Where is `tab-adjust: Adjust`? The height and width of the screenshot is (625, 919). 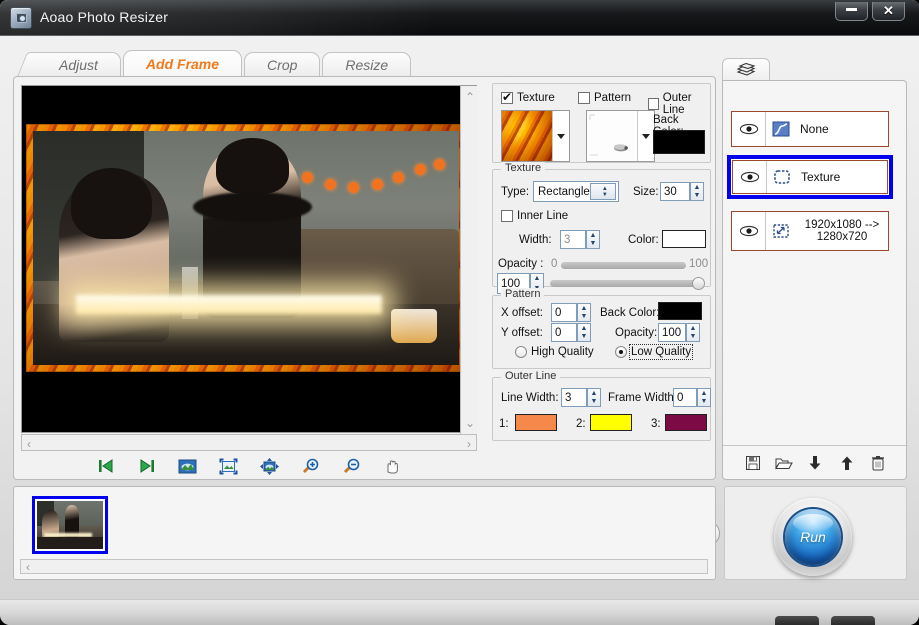 tab-adjust: Adjust is located at coordinates (78, 64).